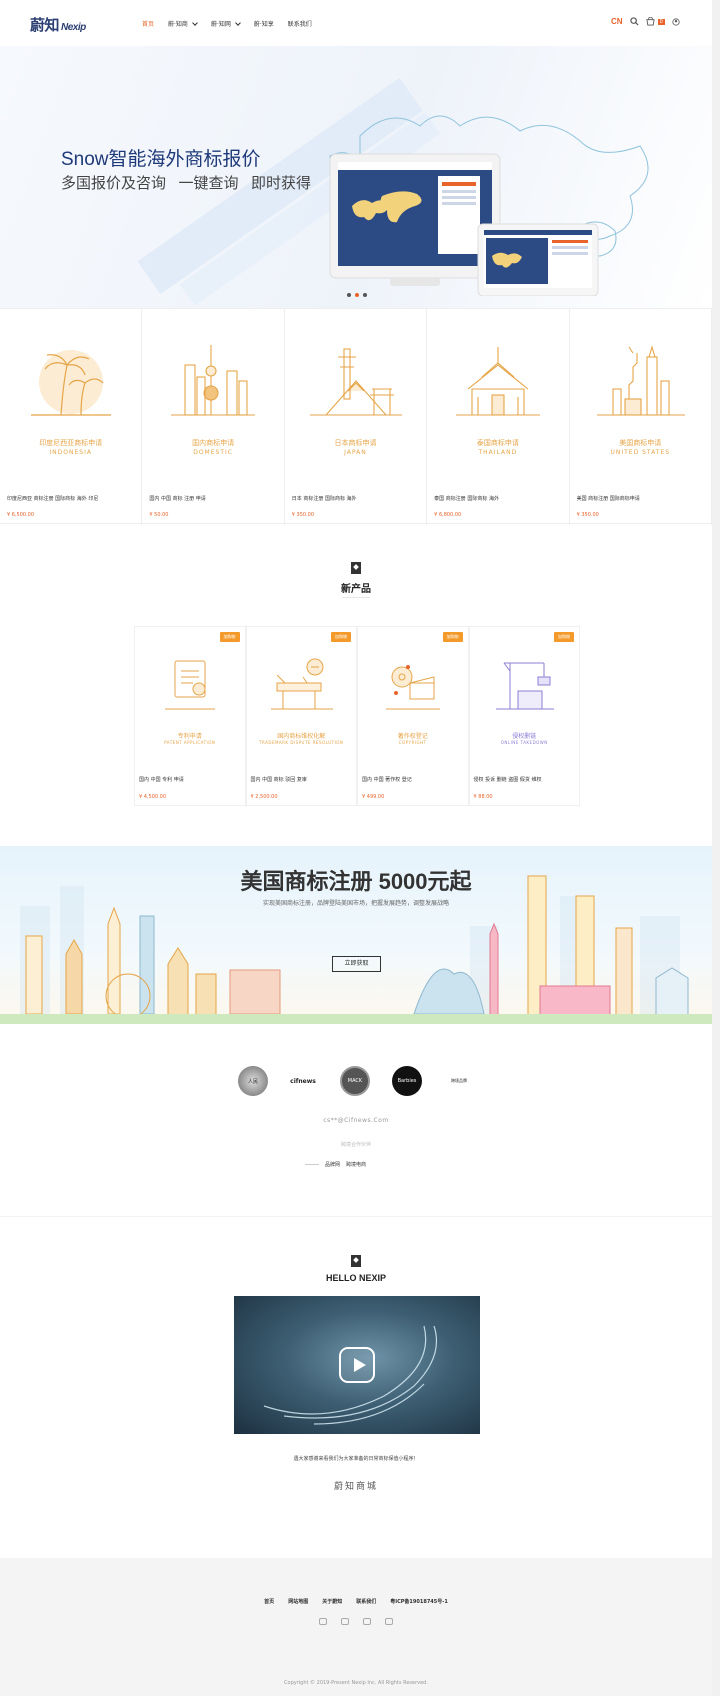 The width and height of the screenshot is (720, 1696). What do you see at coordinates (489, 205) in the screenshot?
I see `hero-monitor-illustration` at bounding box center [489, 205].